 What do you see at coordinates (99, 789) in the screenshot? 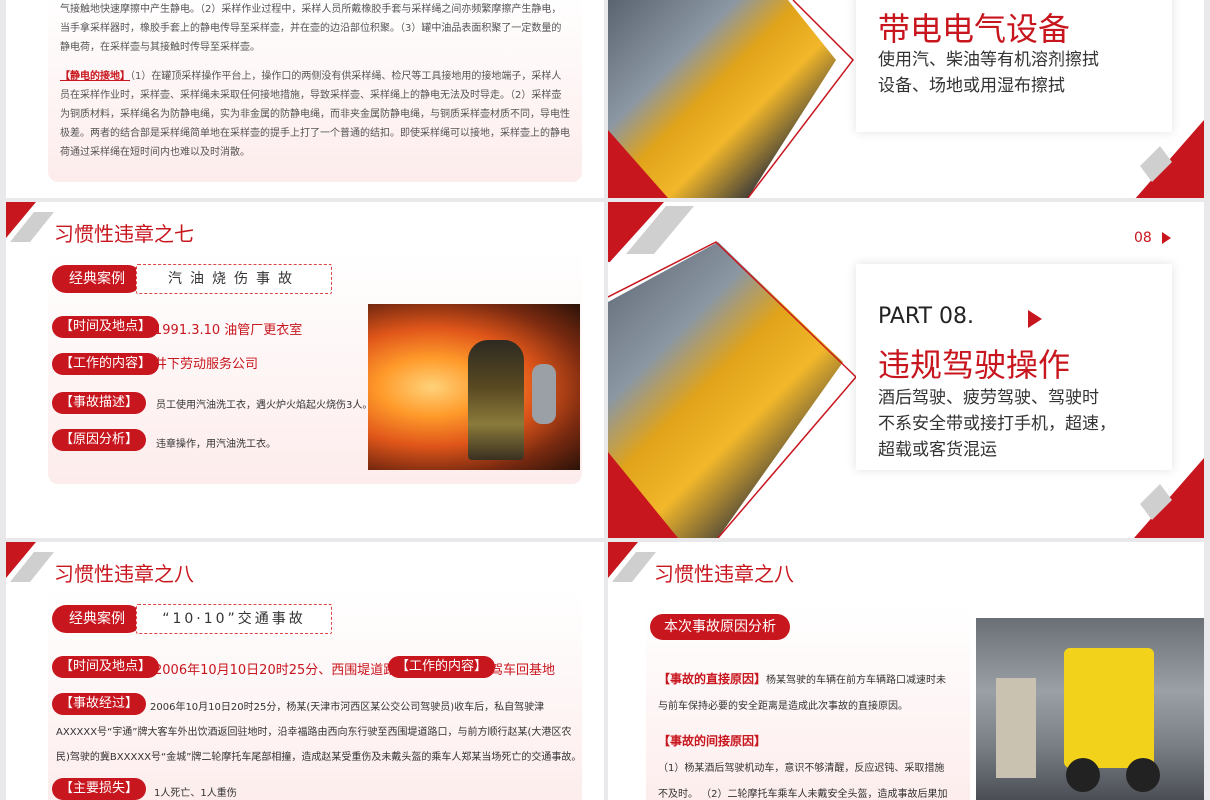
I see `label-loss: 【主要损失】` at bounding box center [99, 789].